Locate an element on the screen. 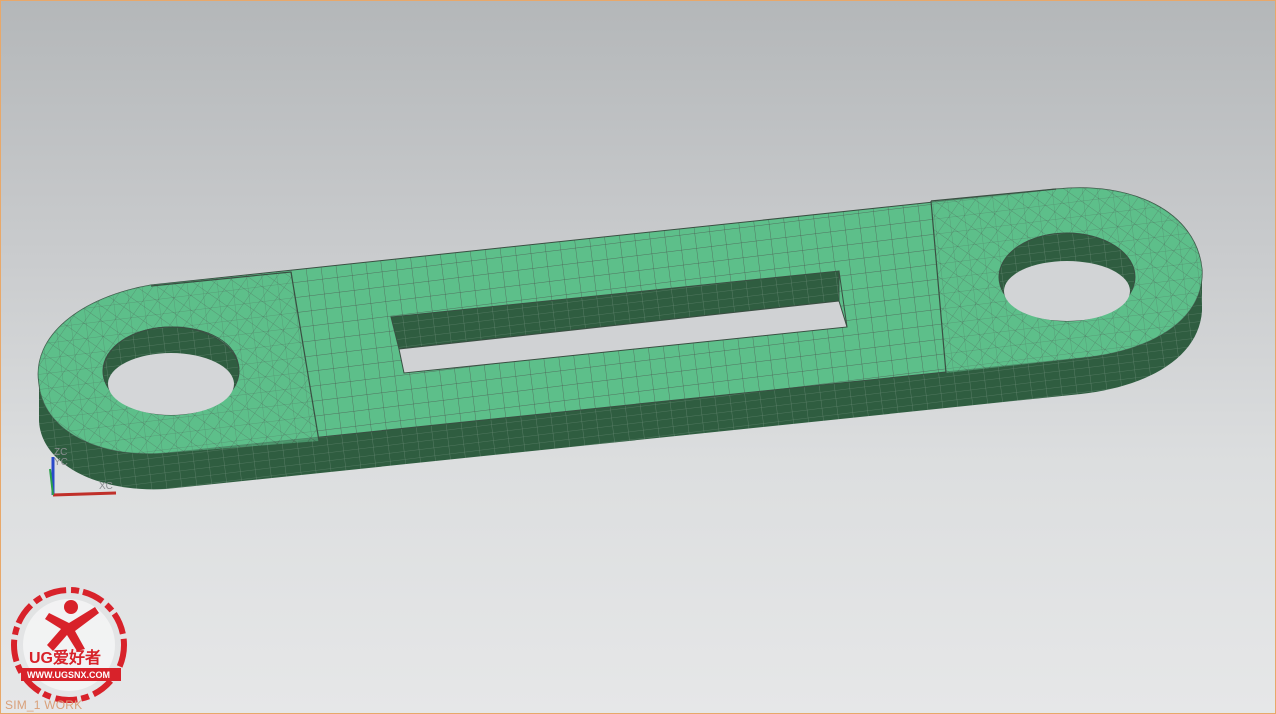  simulation-status-label: SIM_1 WORK is located at coordinates (44, 705).